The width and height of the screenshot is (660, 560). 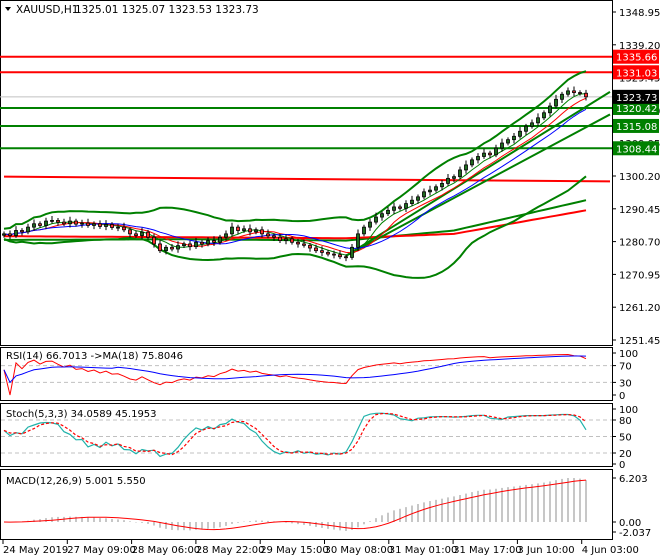 What do you see at coordinates (622, 465) in the screenshot?
I see `stoch-axis-label: 0` at bounding box center [622, 465].